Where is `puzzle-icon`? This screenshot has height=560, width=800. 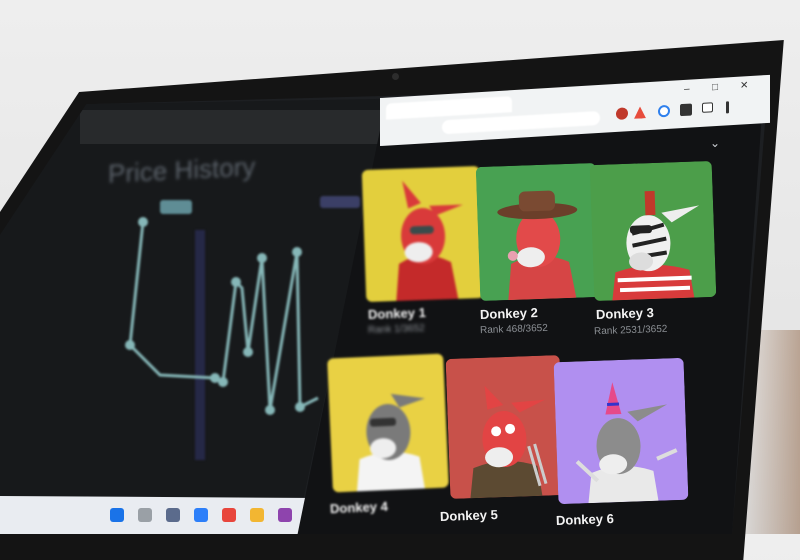
puzzle-icon is located at coordinates (686, 110).